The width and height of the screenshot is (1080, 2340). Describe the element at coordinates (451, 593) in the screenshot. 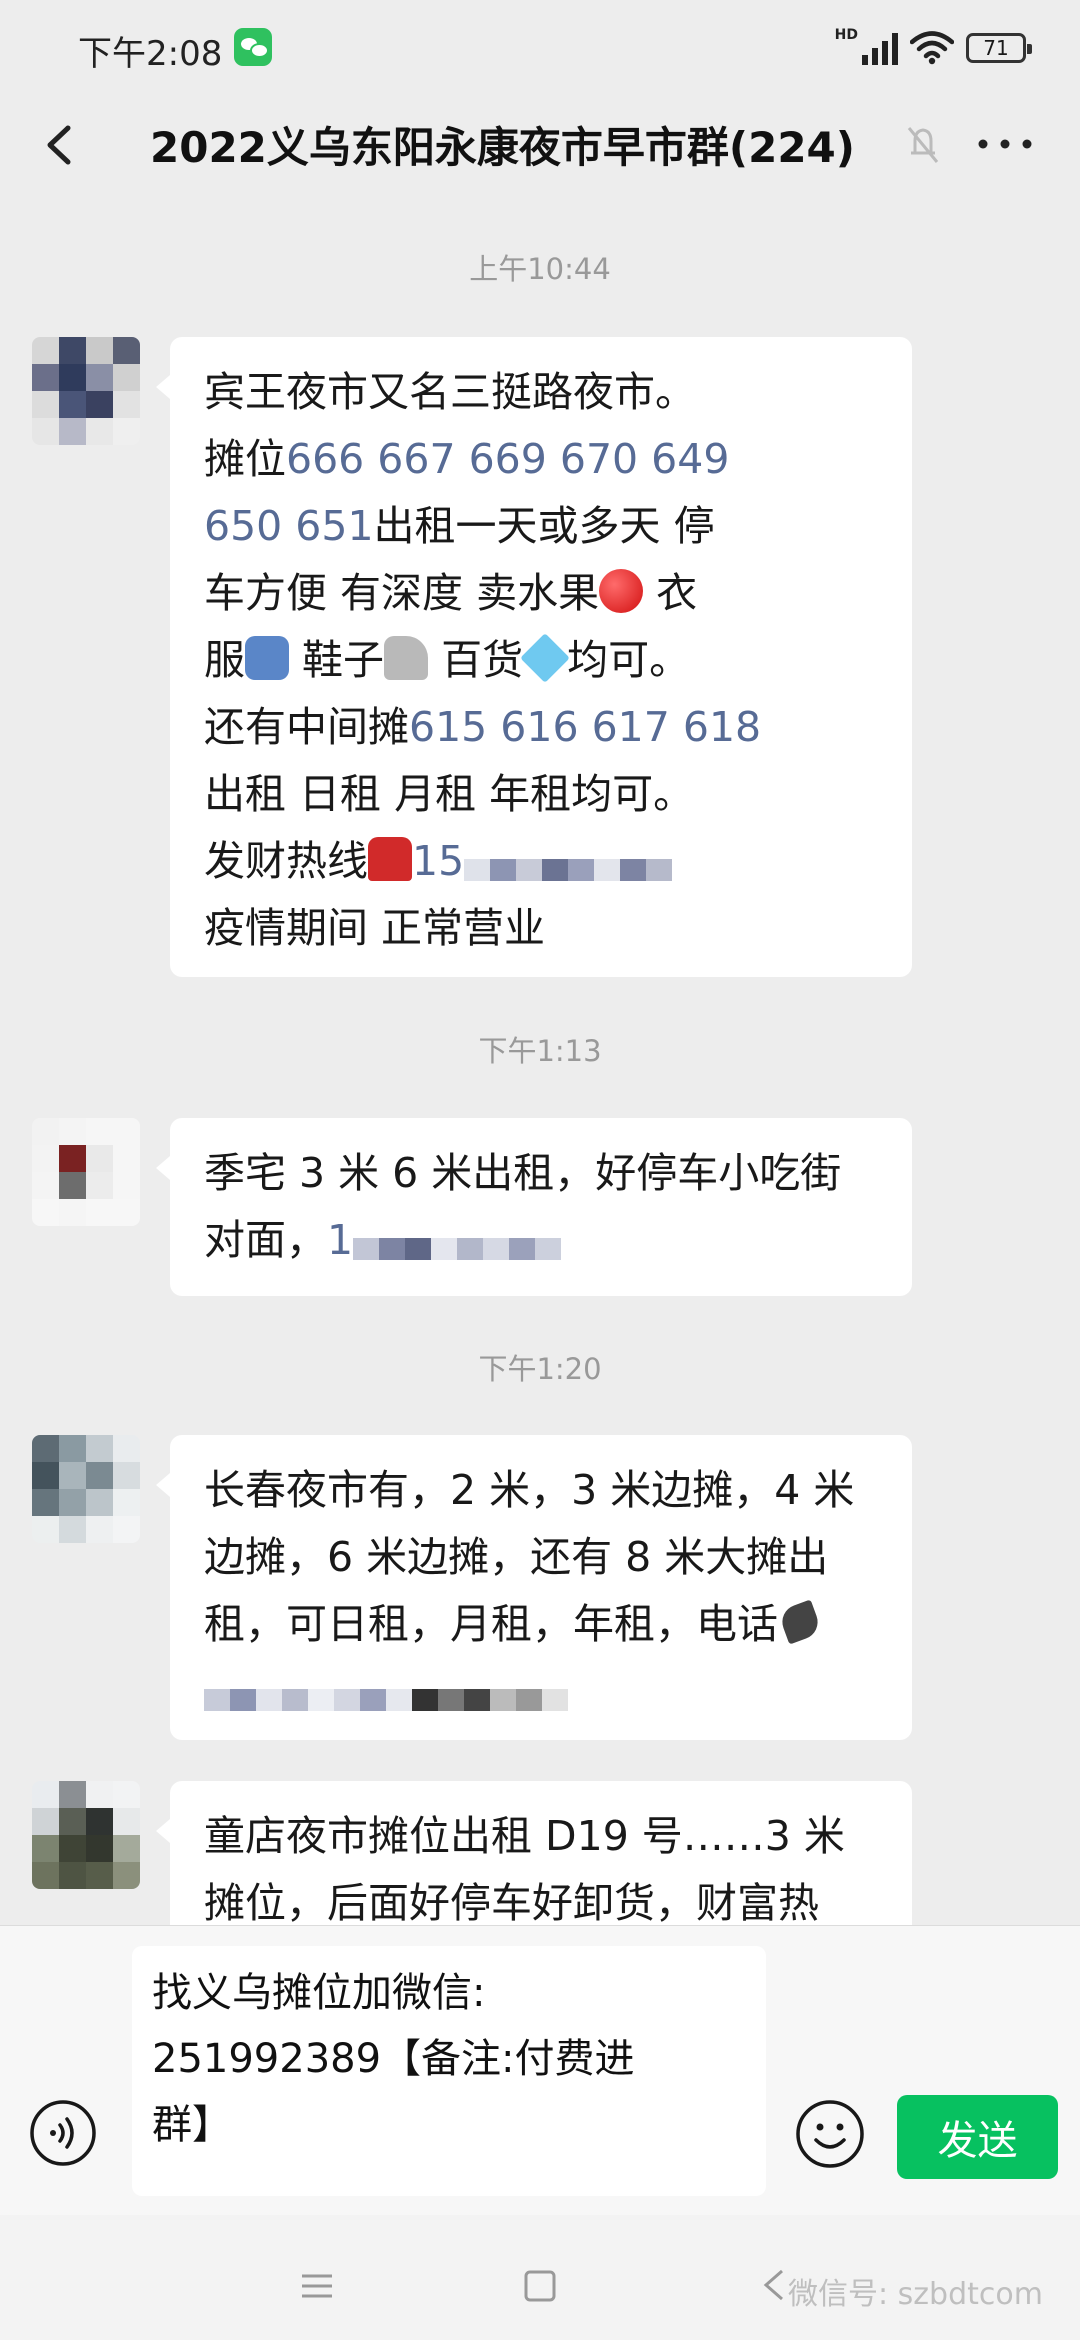

I see `message-line: 车方便 有深度 卖水果 衣` at that location.